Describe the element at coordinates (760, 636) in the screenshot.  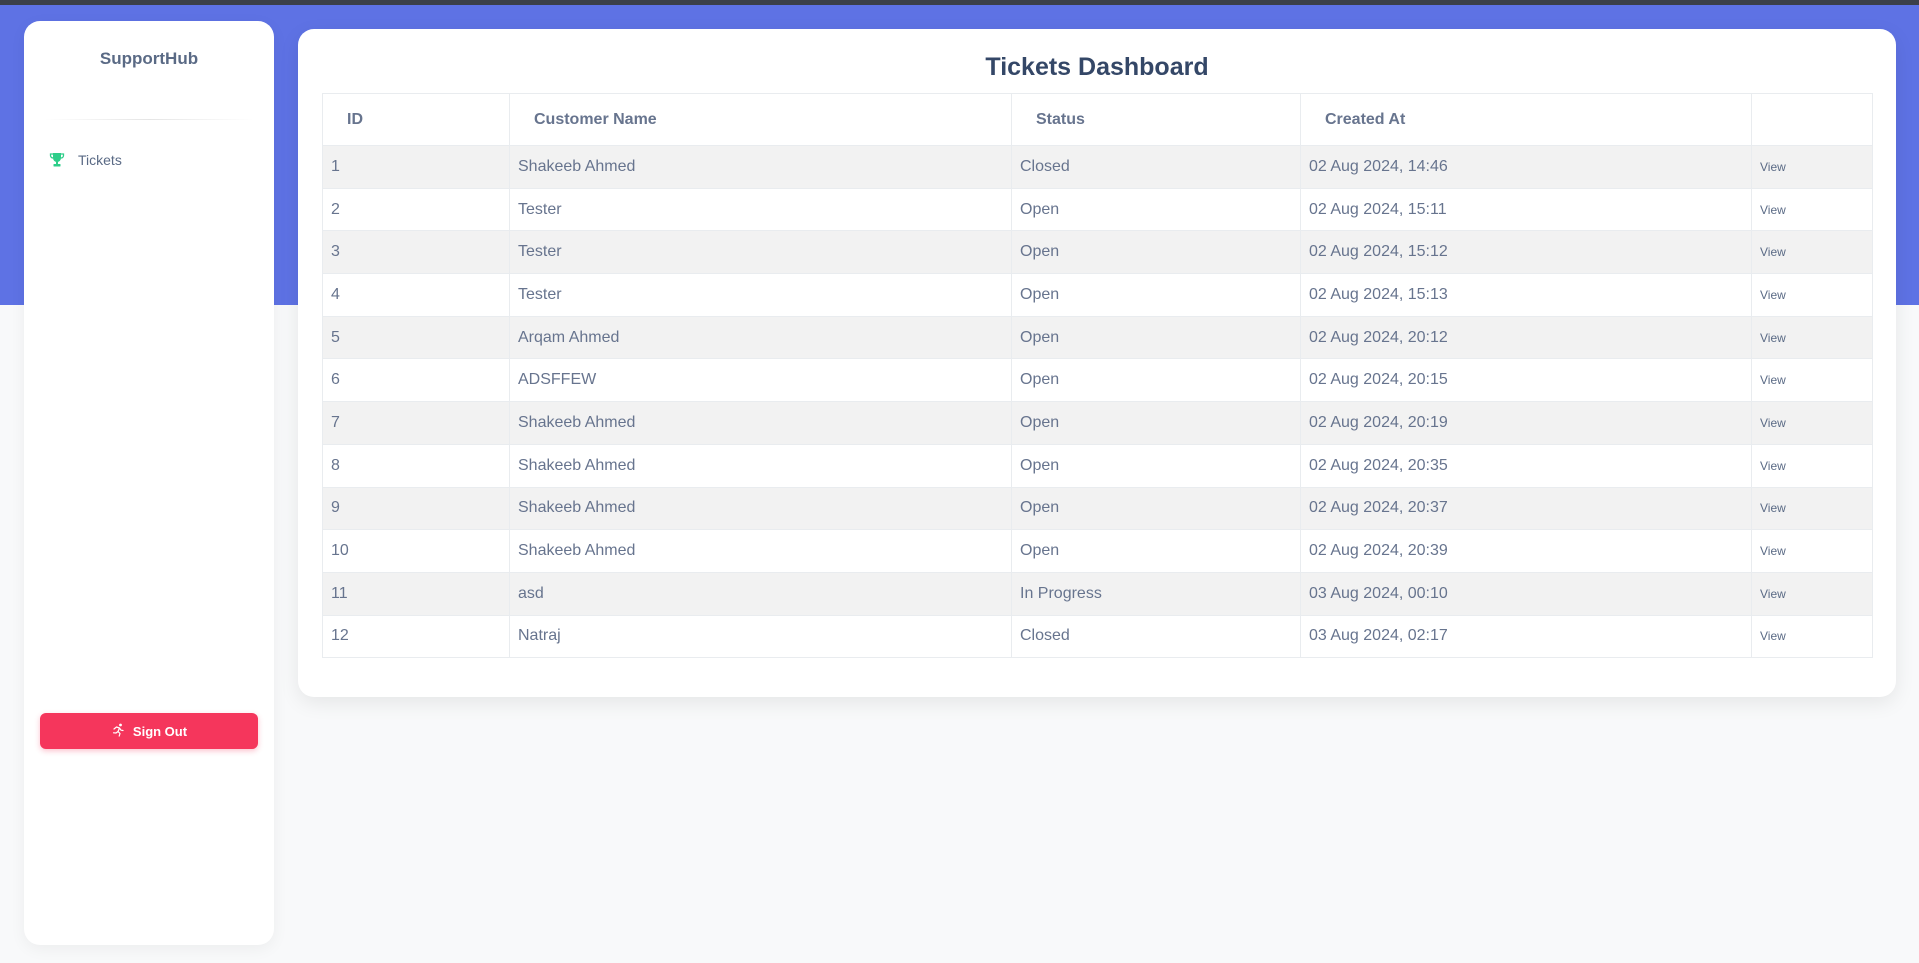
I see `customer-name-cell: Natraj` at that location.